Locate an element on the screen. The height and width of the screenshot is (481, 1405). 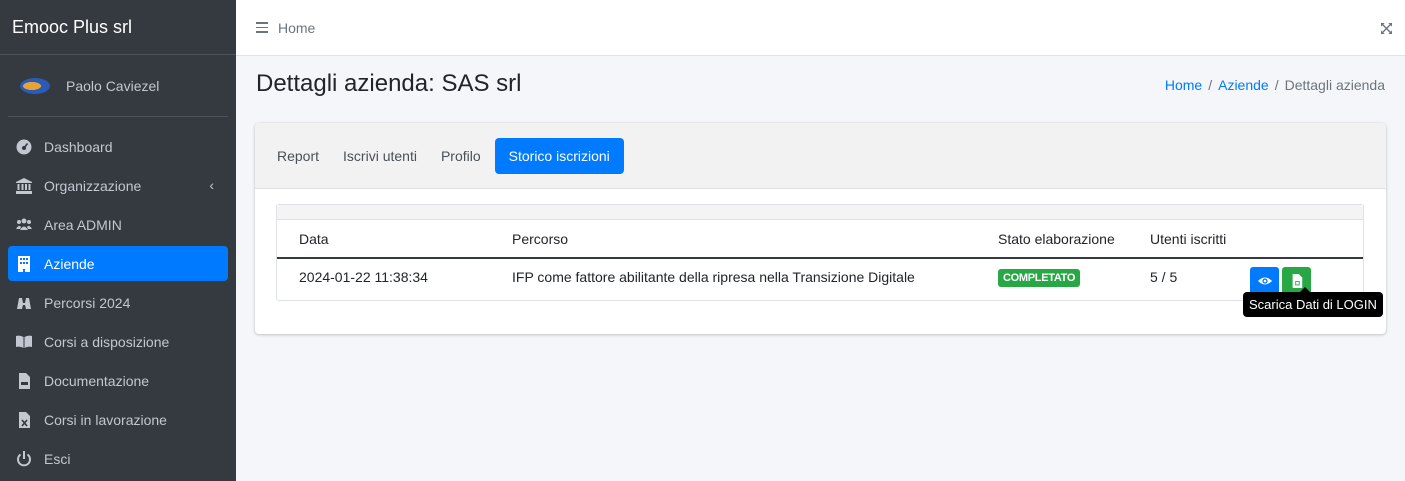
tab-storico-iscrizioni: Storico iscrizioni is located at coordinates (559, 155).